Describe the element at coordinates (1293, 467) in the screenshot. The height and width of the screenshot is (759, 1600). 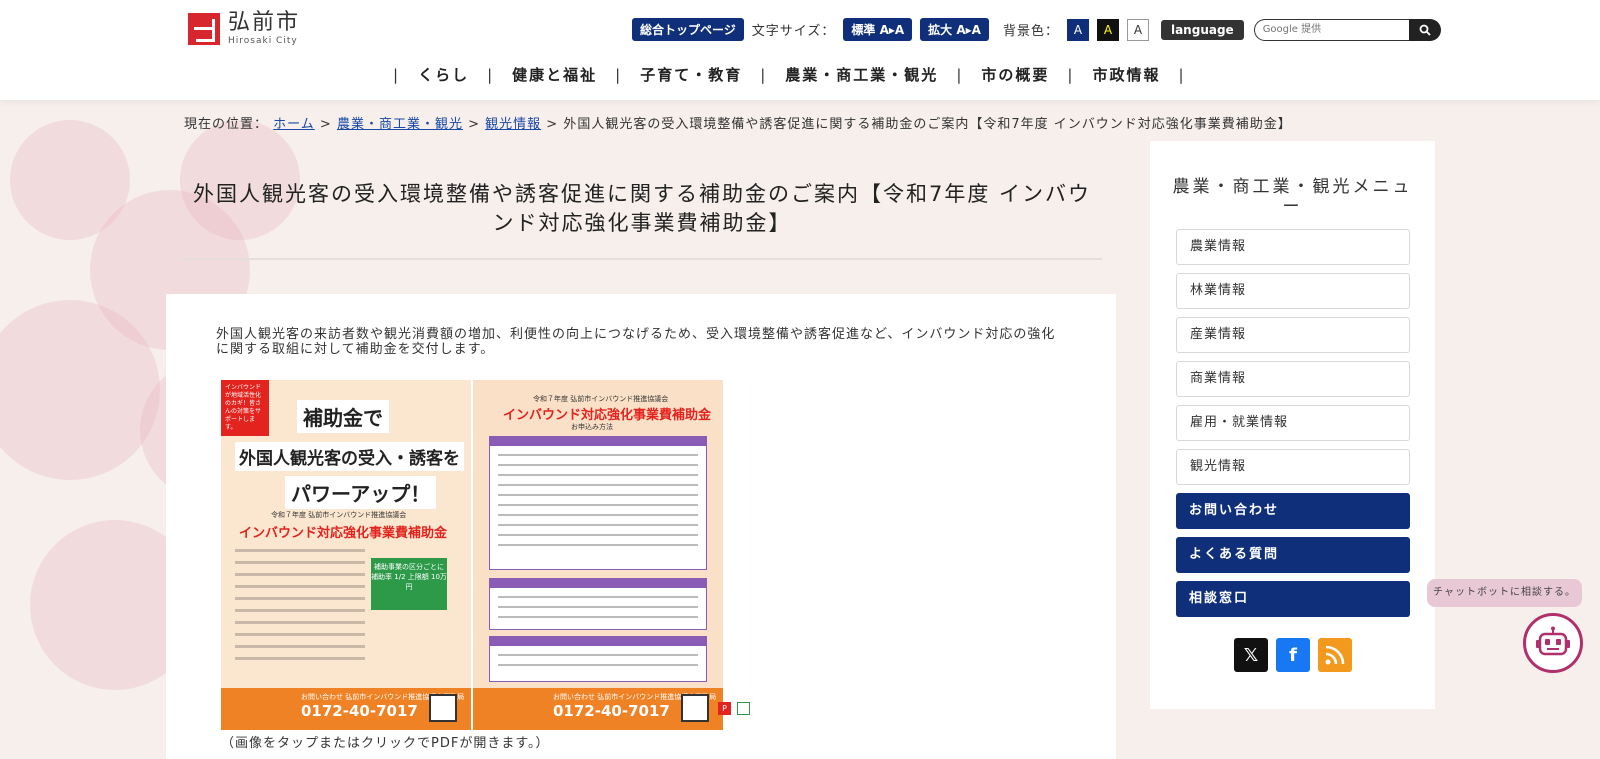
I see `sidebar-item-tourism: 観光情報` at that location.